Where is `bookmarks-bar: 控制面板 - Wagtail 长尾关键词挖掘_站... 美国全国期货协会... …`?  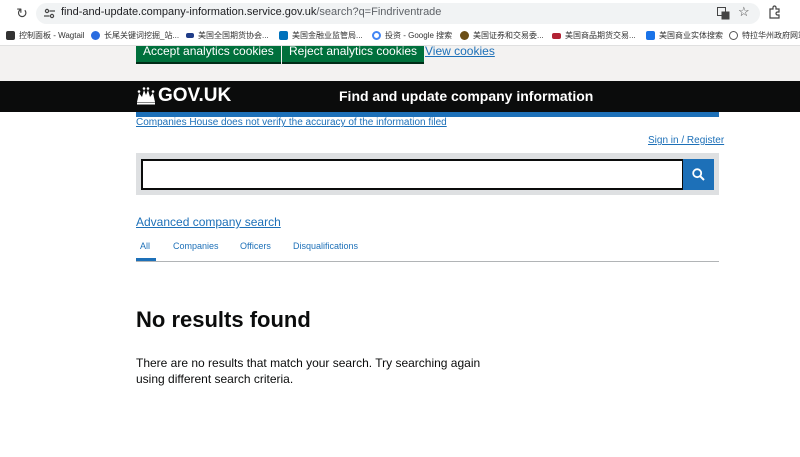 bookmarks-bar: 控制面板 - Wagtail 长尾关键词挖掘_站... 美国全国期货协会... … is located at coordinates (400, 36).